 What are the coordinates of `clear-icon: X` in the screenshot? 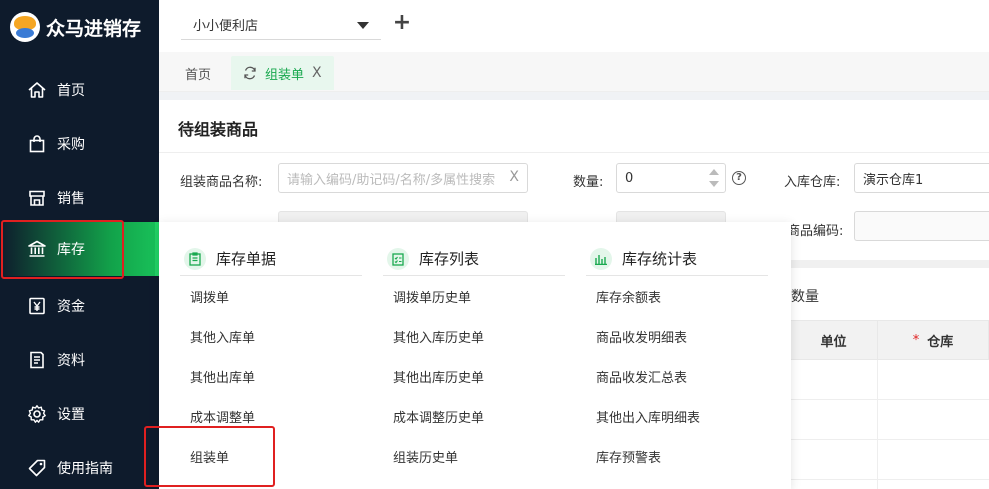 It's located at (514, 177).